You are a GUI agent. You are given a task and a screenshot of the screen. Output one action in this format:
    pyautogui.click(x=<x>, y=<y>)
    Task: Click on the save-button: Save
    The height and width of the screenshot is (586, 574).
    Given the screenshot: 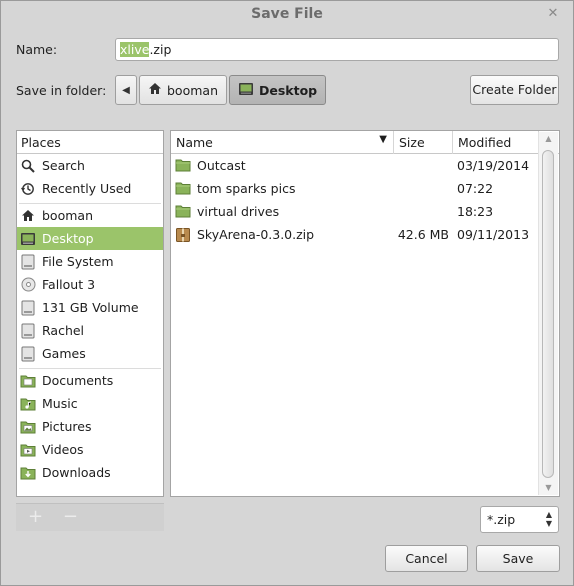 What is the action you would take?
    pyautogui.click(x=518, y=558)
    